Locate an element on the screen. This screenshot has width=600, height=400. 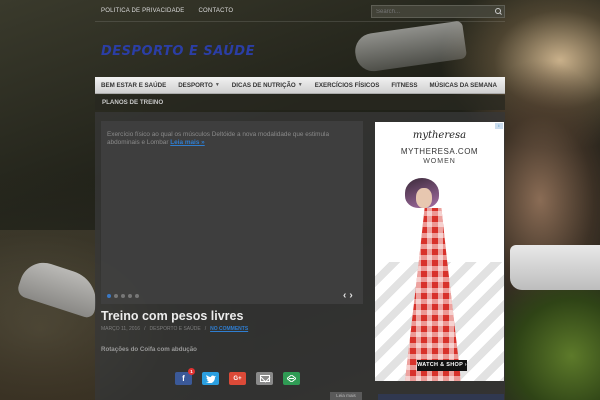
sharethis-button is located at coordinates (291, 378).